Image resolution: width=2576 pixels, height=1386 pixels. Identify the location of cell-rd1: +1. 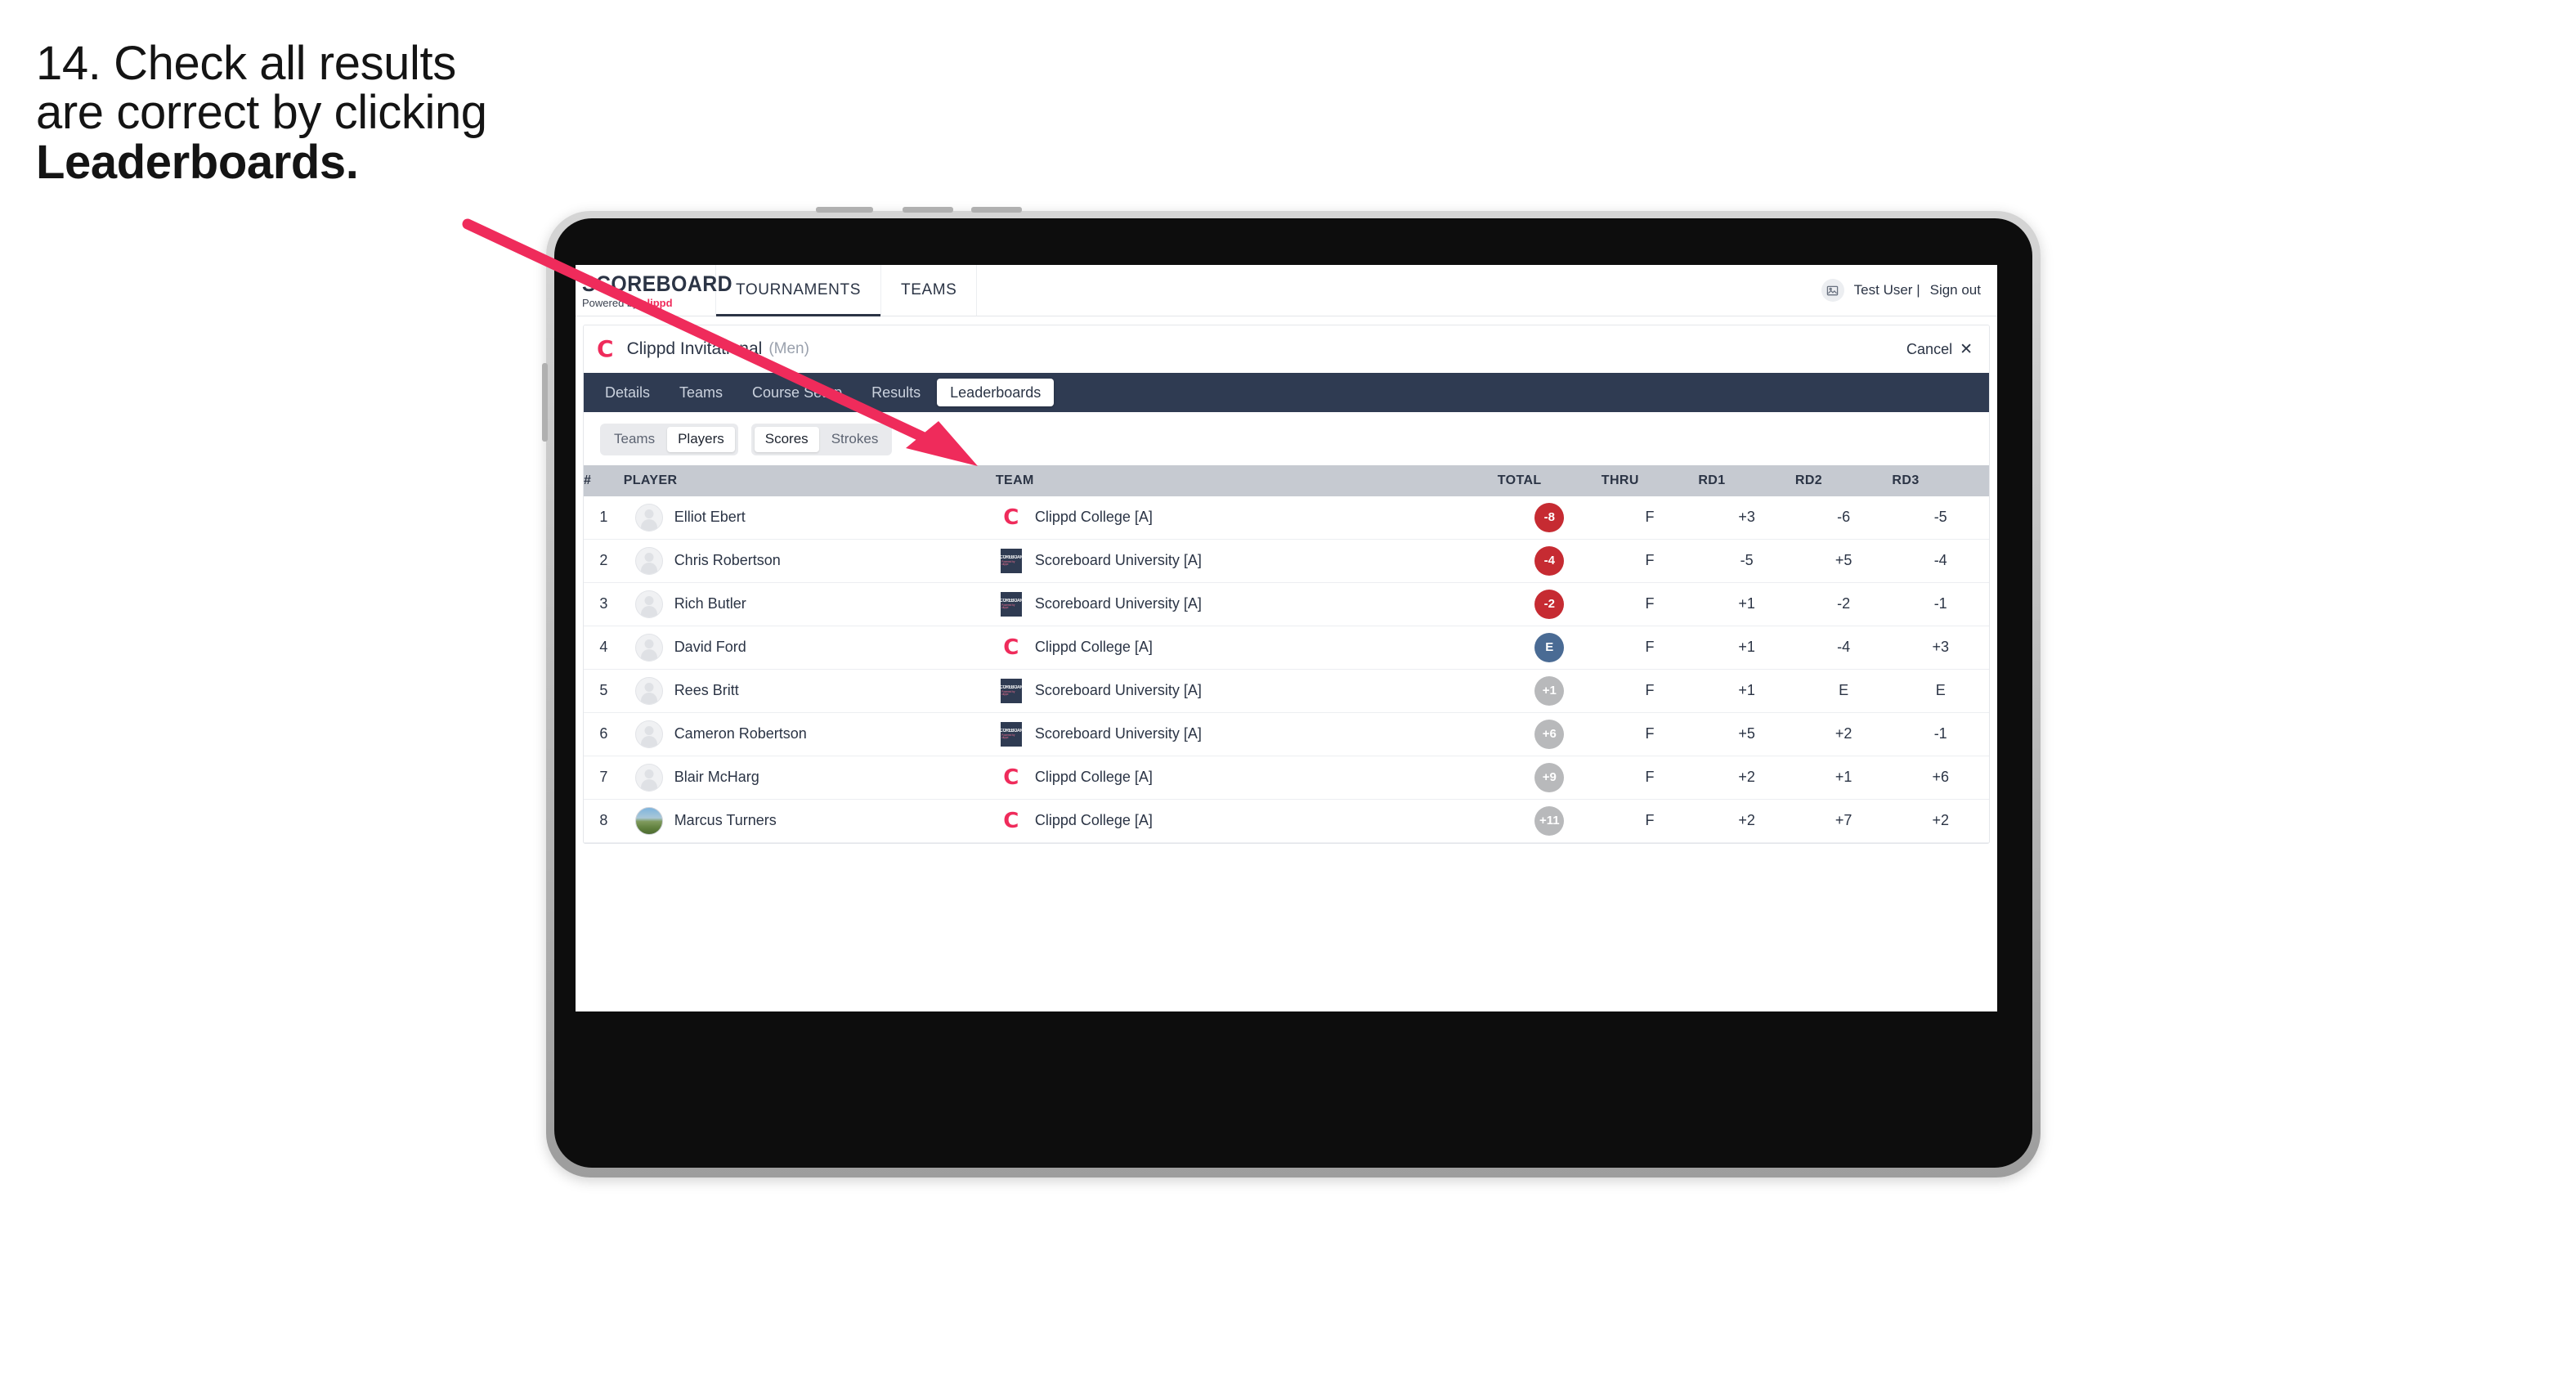
(1746, 648).